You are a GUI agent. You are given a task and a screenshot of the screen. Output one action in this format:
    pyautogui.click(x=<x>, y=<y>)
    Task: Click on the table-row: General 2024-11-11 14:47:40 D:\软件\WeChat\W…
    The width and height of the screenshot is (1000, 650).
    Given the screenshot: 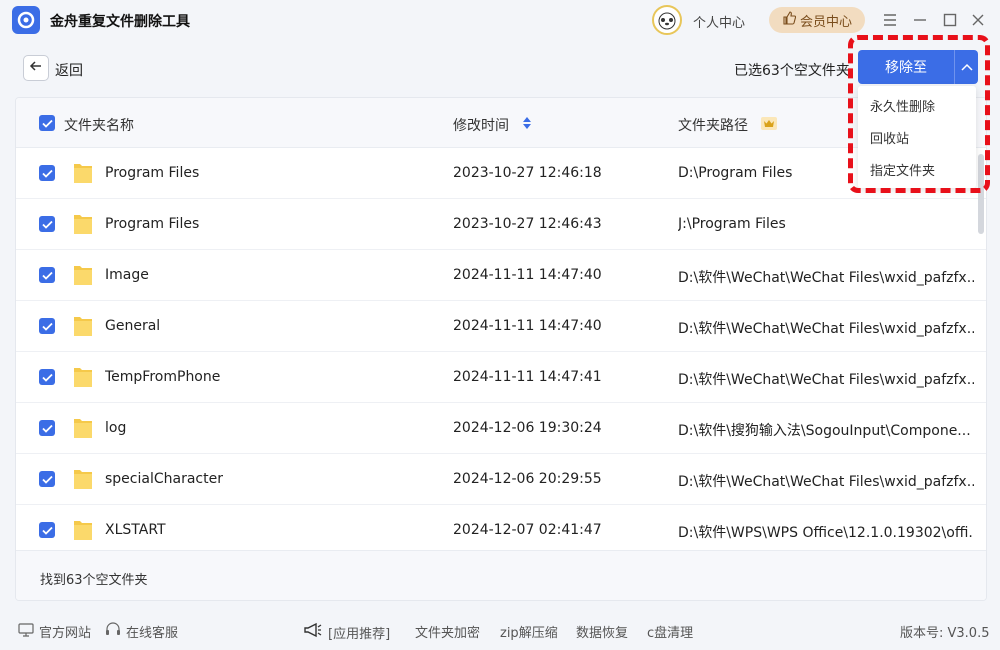 What is the action you would take?
    pyautogui.click(x=501, y=326)
    